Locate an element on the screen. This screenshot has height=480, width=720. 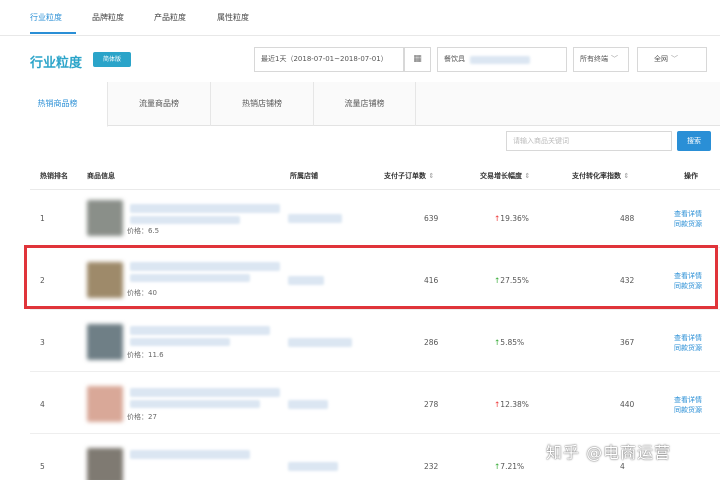
tab-traffic-shops: 流量店铺榜 is located at coordinates (365, 104).